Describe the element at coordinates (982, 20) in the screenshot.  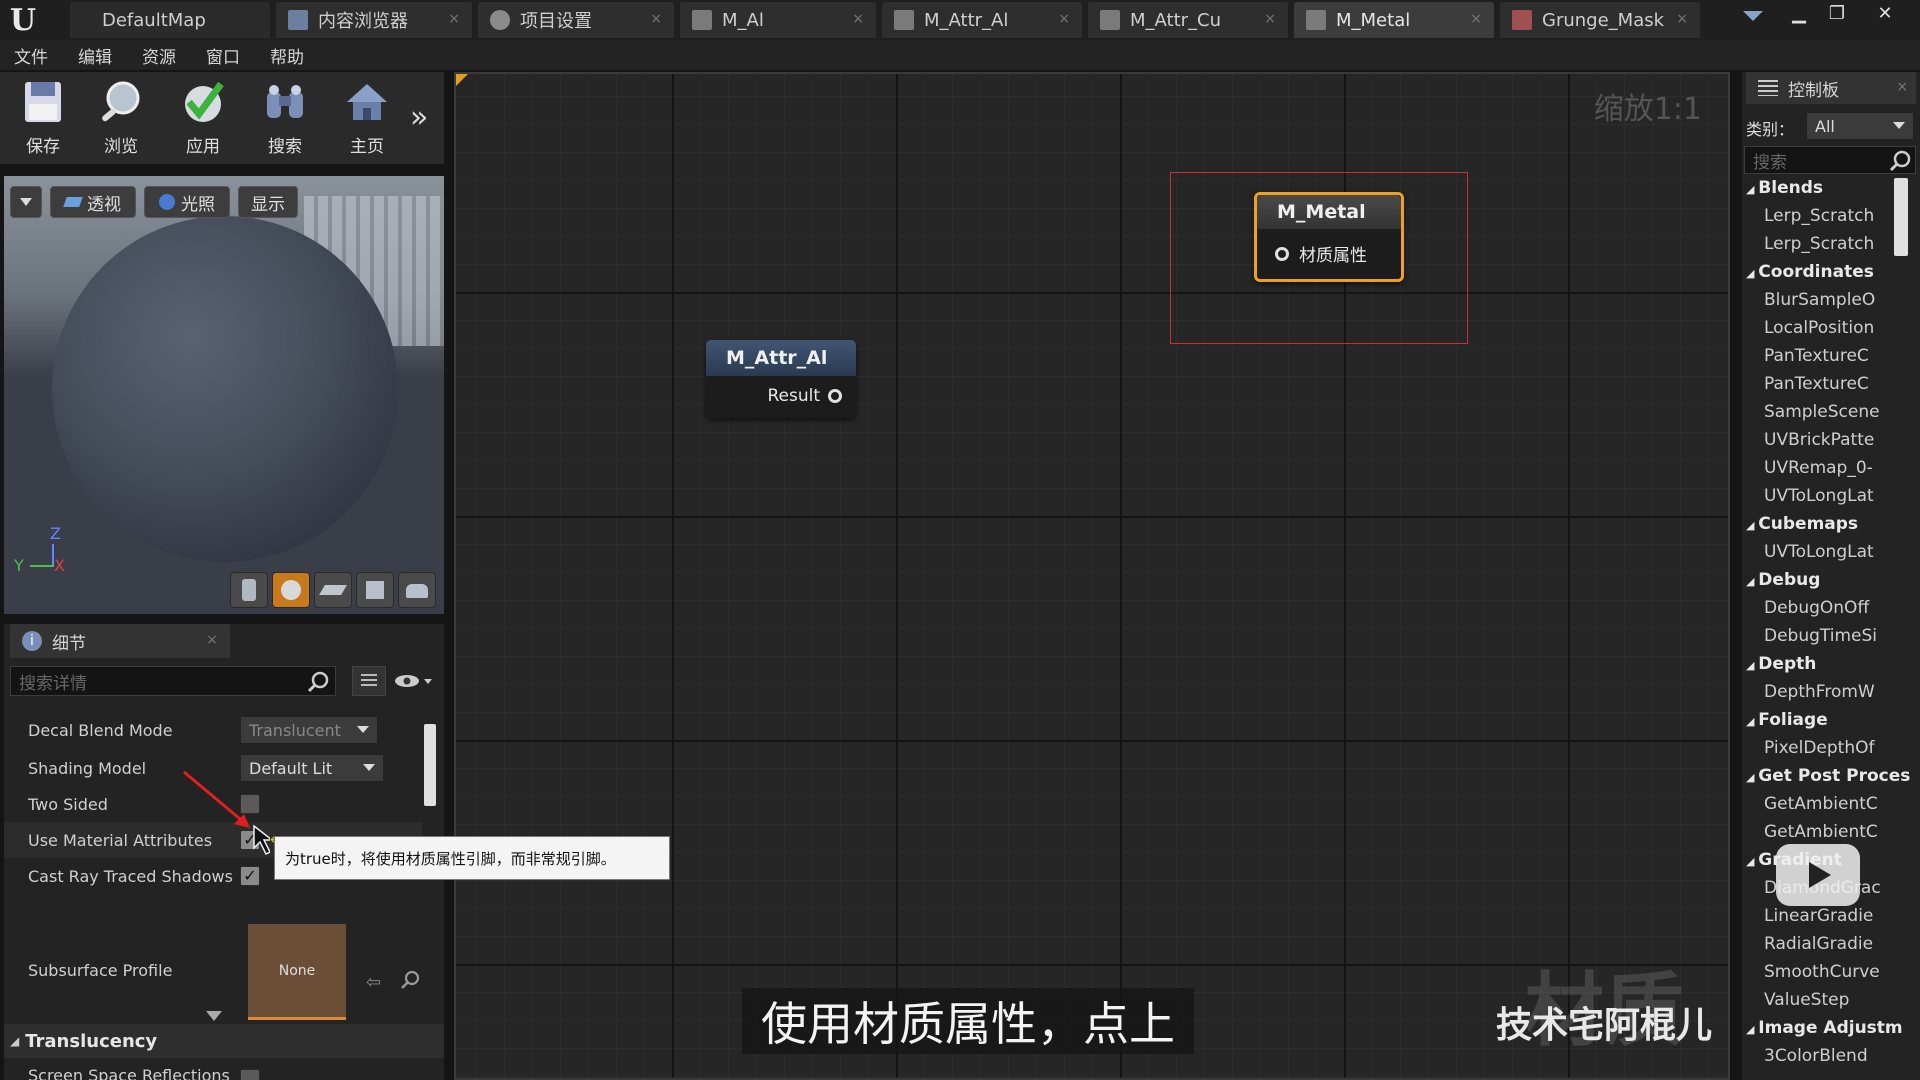
I see `tab-m-attr-al: M_Attr_Al ×` at that location.